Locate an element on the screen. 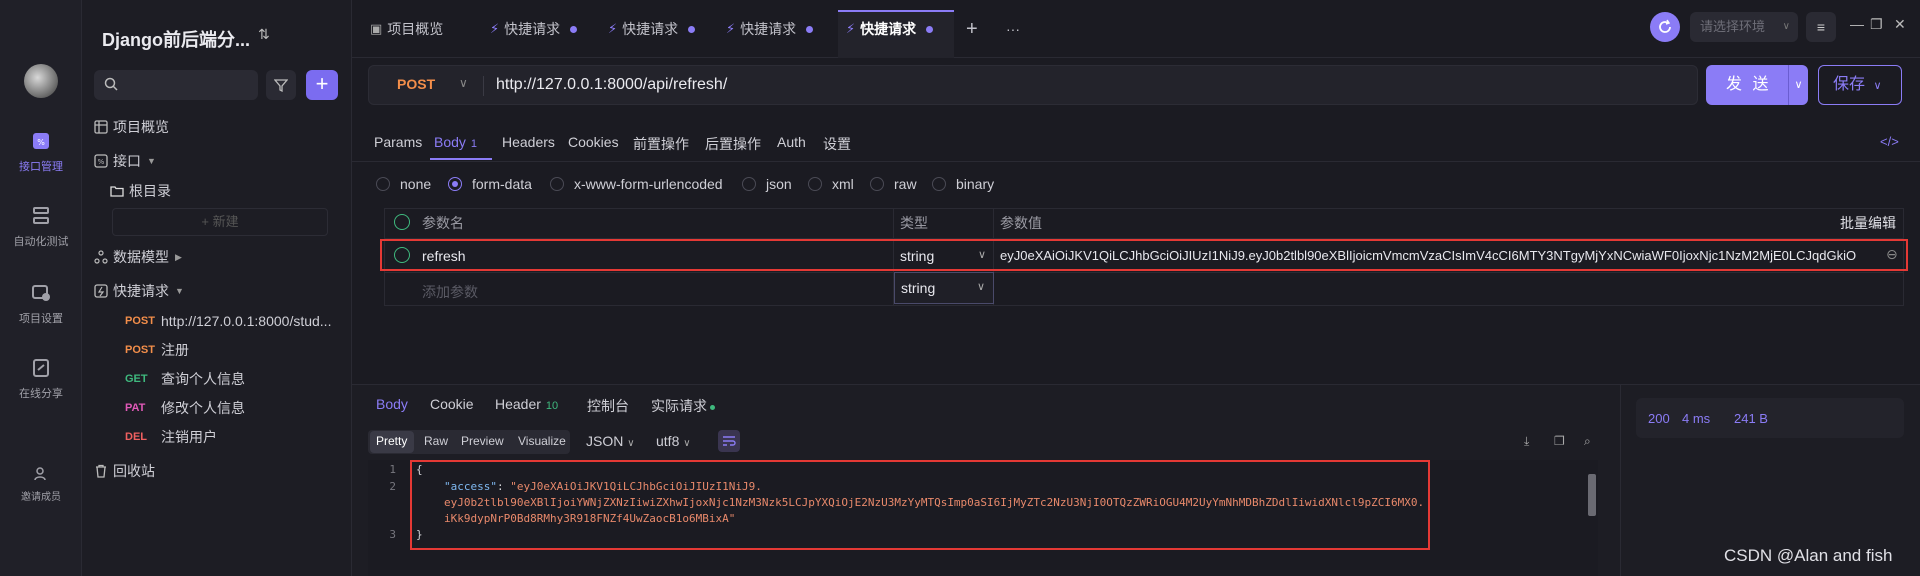  caret-right-icon: ▶ is located at coordinates (178, 256).